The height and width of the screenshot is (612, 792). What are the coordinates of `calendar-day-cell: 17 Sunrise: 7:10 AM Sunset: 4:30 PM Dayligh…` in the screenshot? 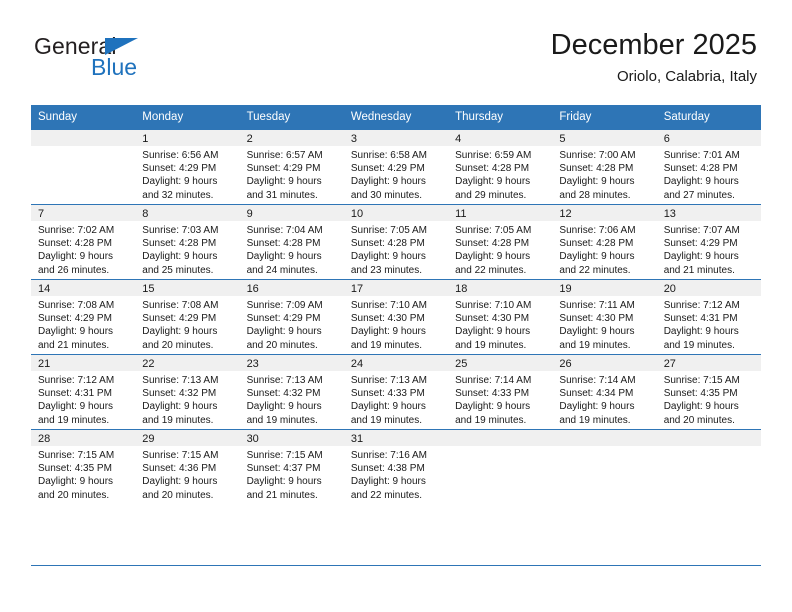 It's located at (396, 317).